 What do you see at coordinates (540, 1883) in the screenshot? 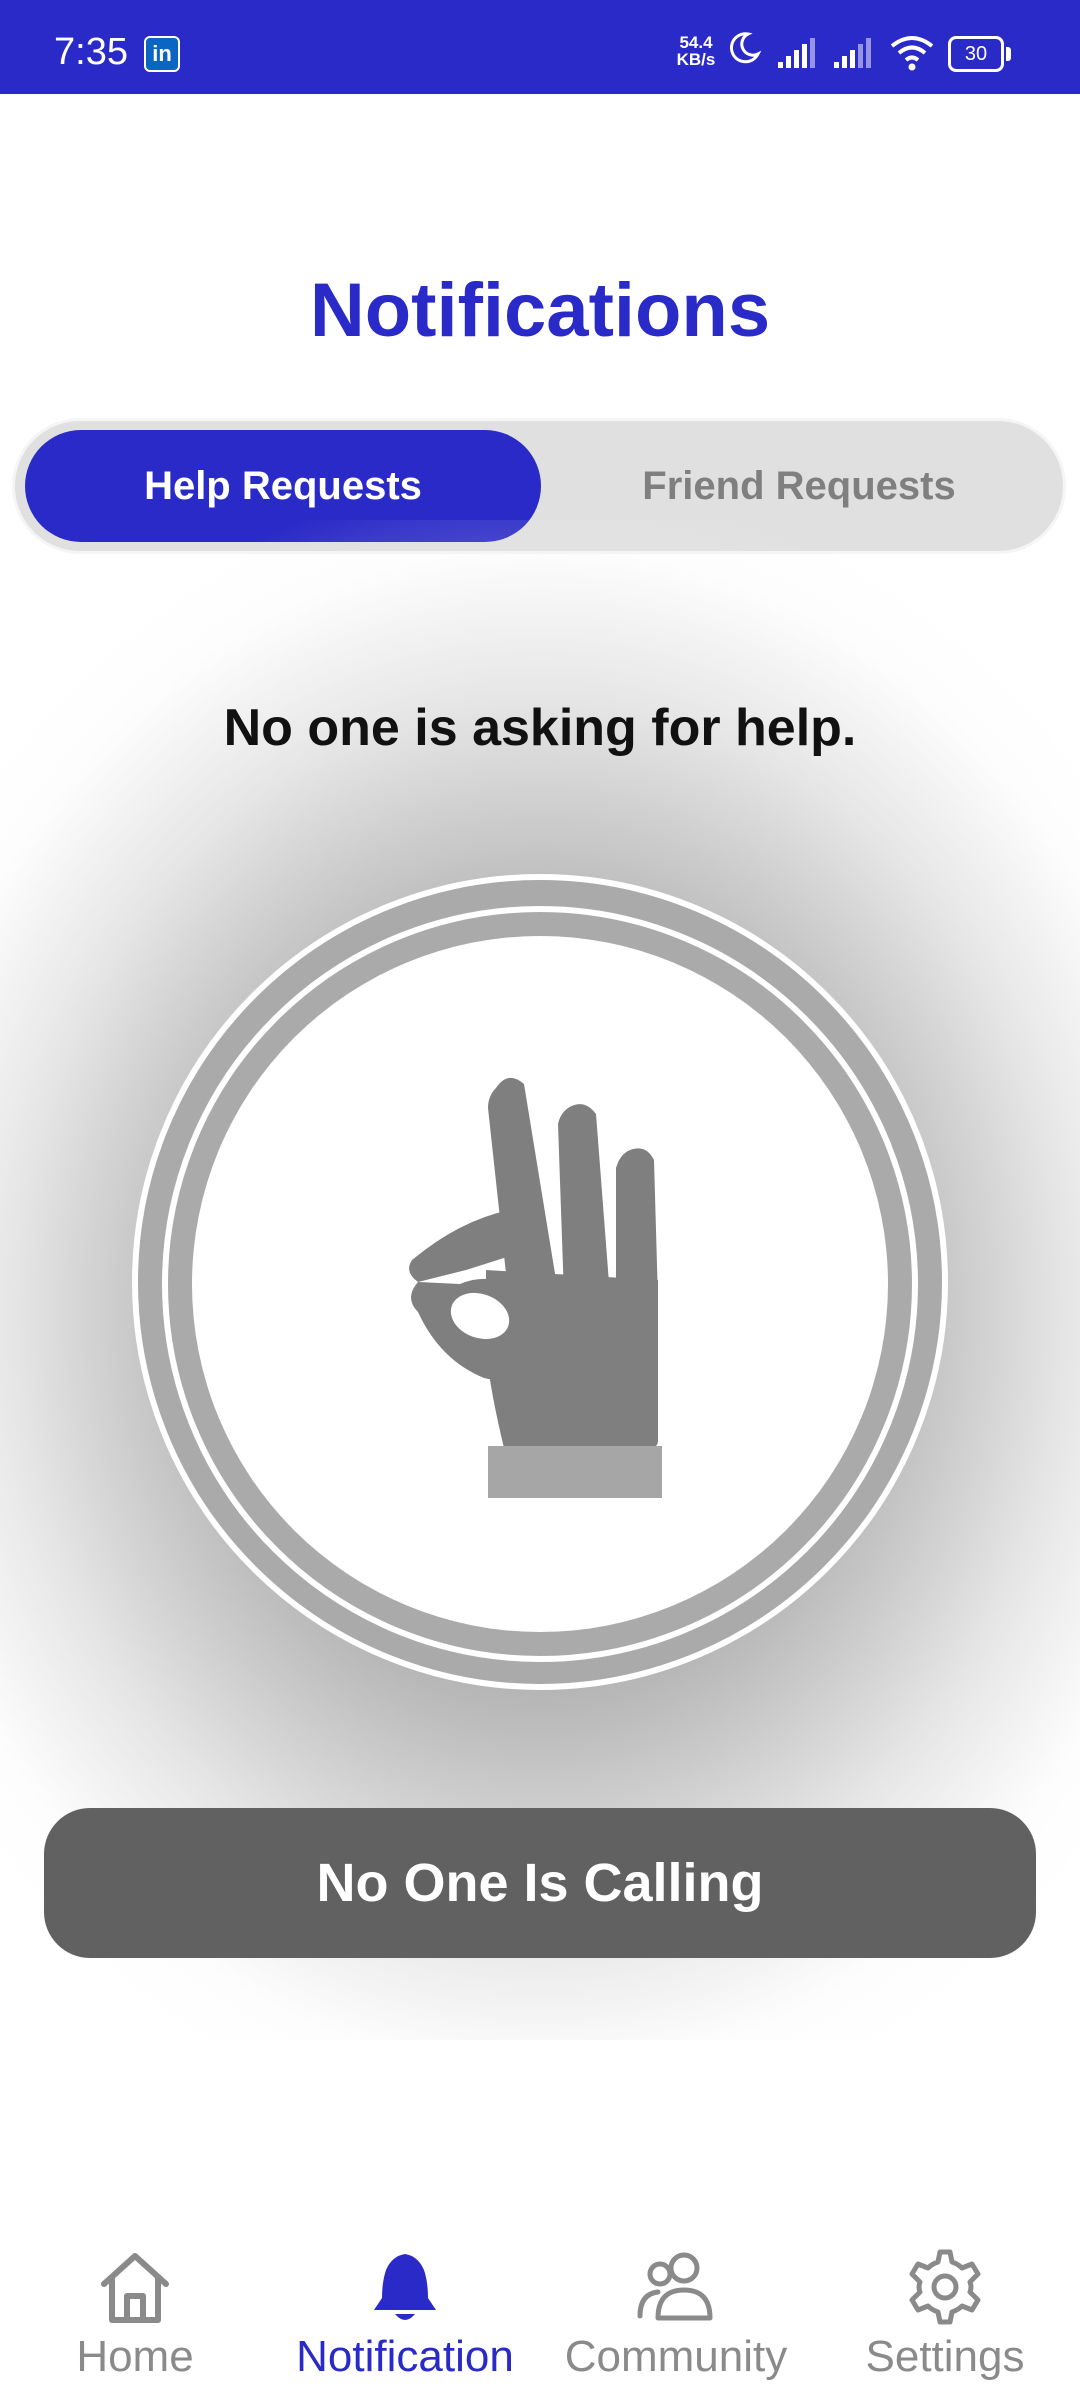
I see `call-status-button: No One Is Calling` at bounding box center [540, 1883].